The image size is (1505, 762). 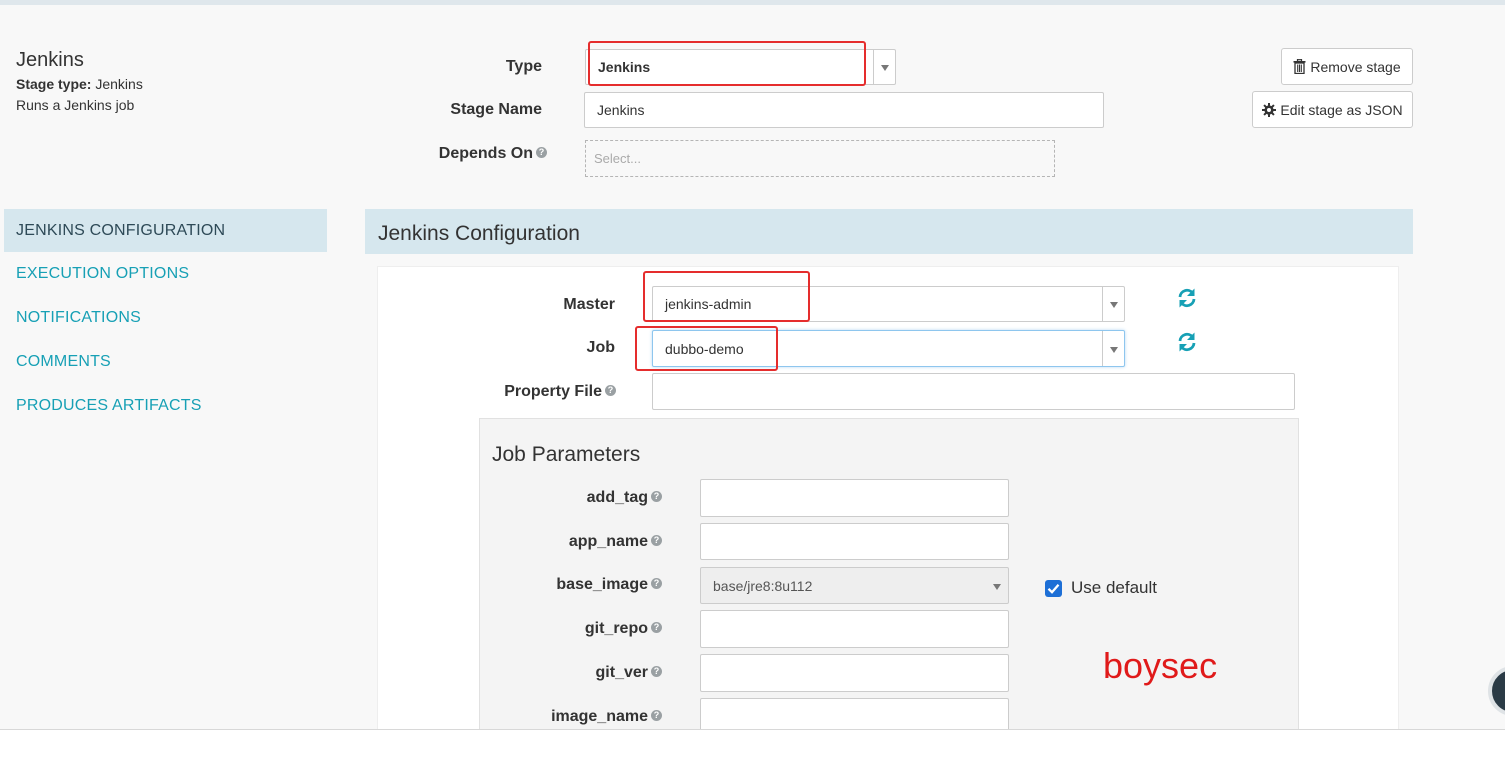 I want to click on annotation-box-master, so click(x=726, y=296).